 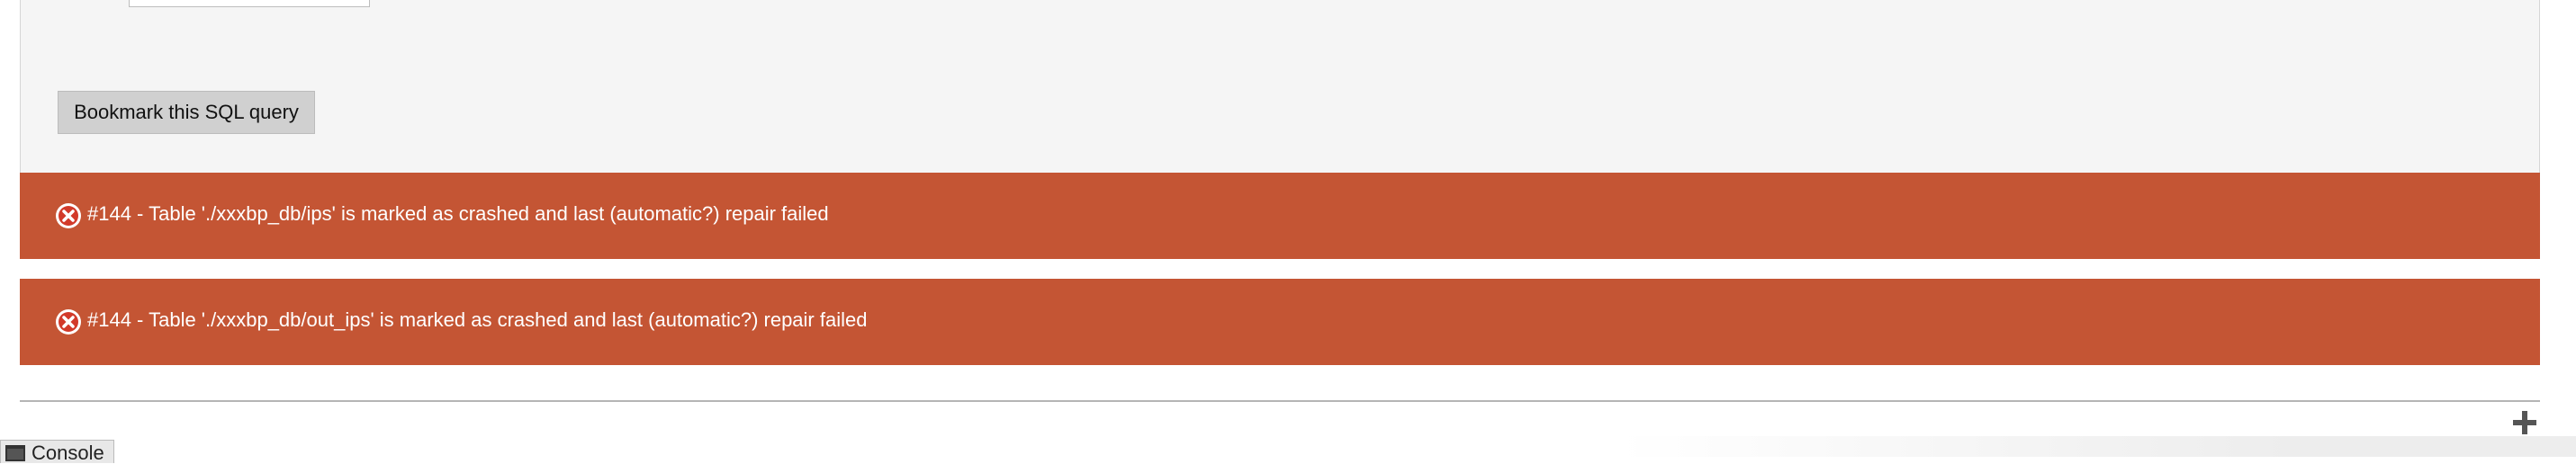 What do you see at coordinates (249, 3) in the screenshot?
I see `query-input-field` at bounding box center [249, 3].